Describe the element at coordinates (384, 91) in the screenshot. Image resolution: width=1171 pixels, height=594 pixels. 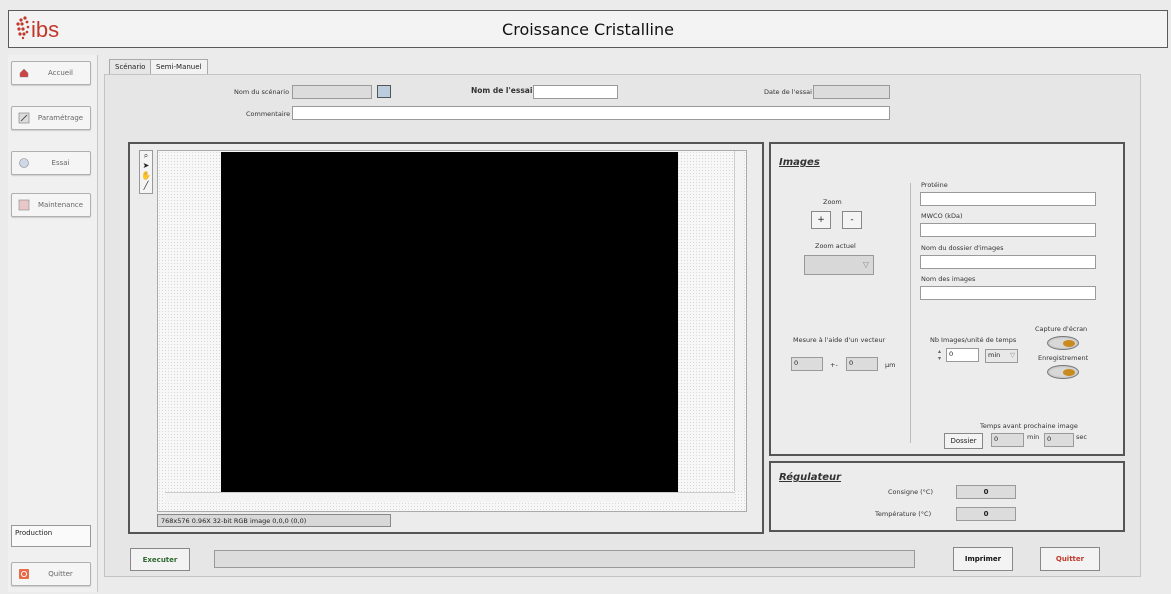
I see `browse-file-icon` at that location.